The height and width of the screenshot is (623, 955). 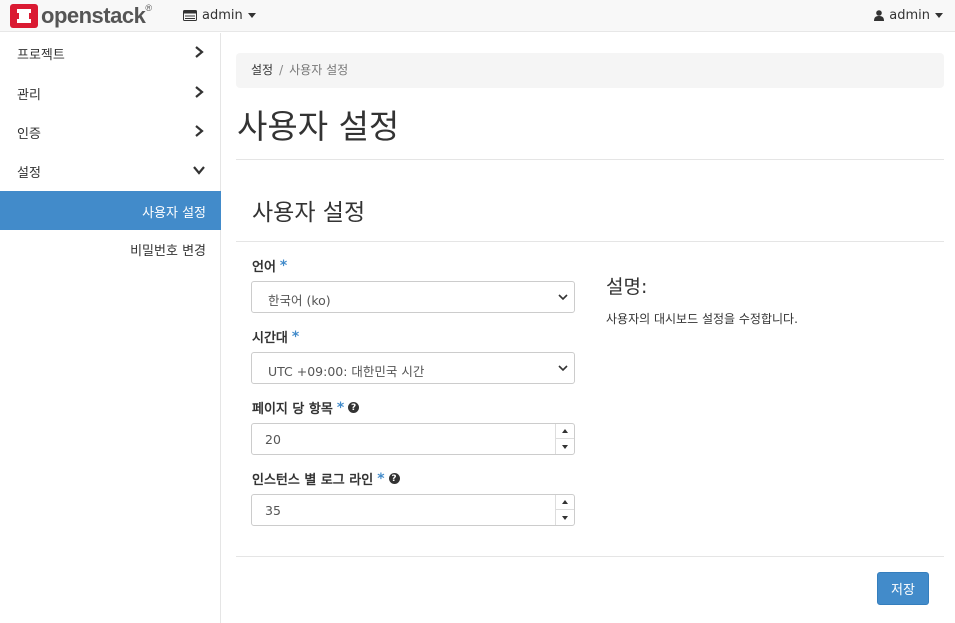 What do you see at coordinates (29, 95) in the screenshot?
I see `sidebar-item-label: 관리` at bounding box center [29, 95].